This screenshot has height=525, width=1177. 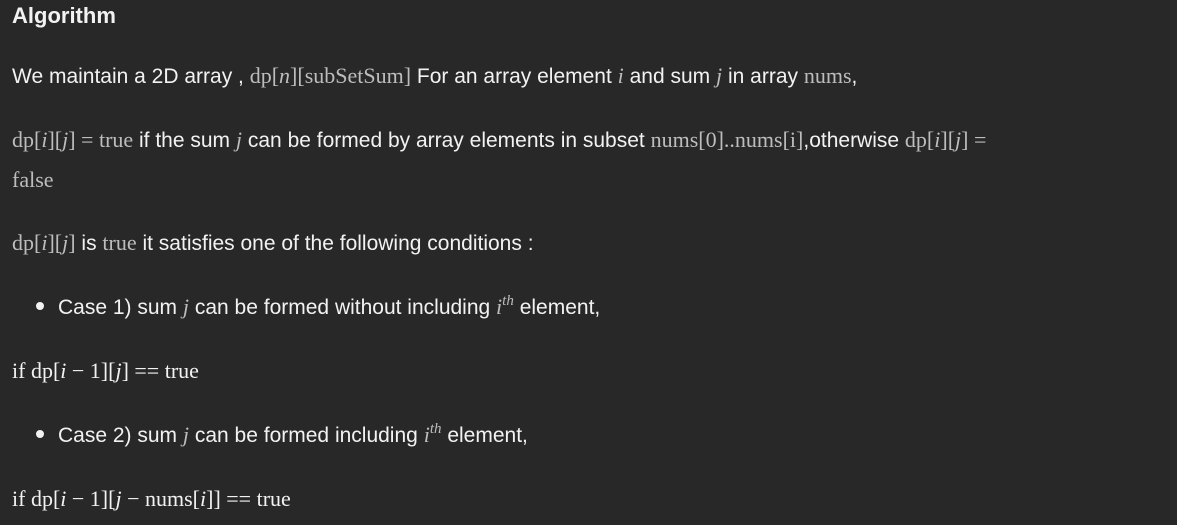 I want to click on condition-1-math: if dp[i − 1][j] == true, so click(x=105, y=370).